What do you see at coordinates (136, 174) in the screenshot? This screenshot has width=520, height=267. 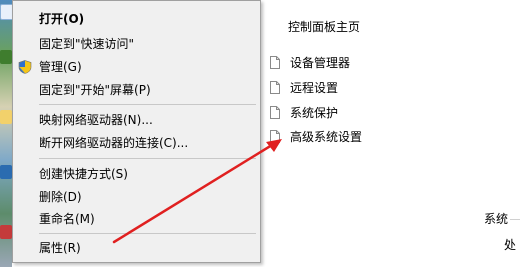 I see `menu-item-create-shortcut: 创建快捷方式(S)` at bounding box center [136, 174].